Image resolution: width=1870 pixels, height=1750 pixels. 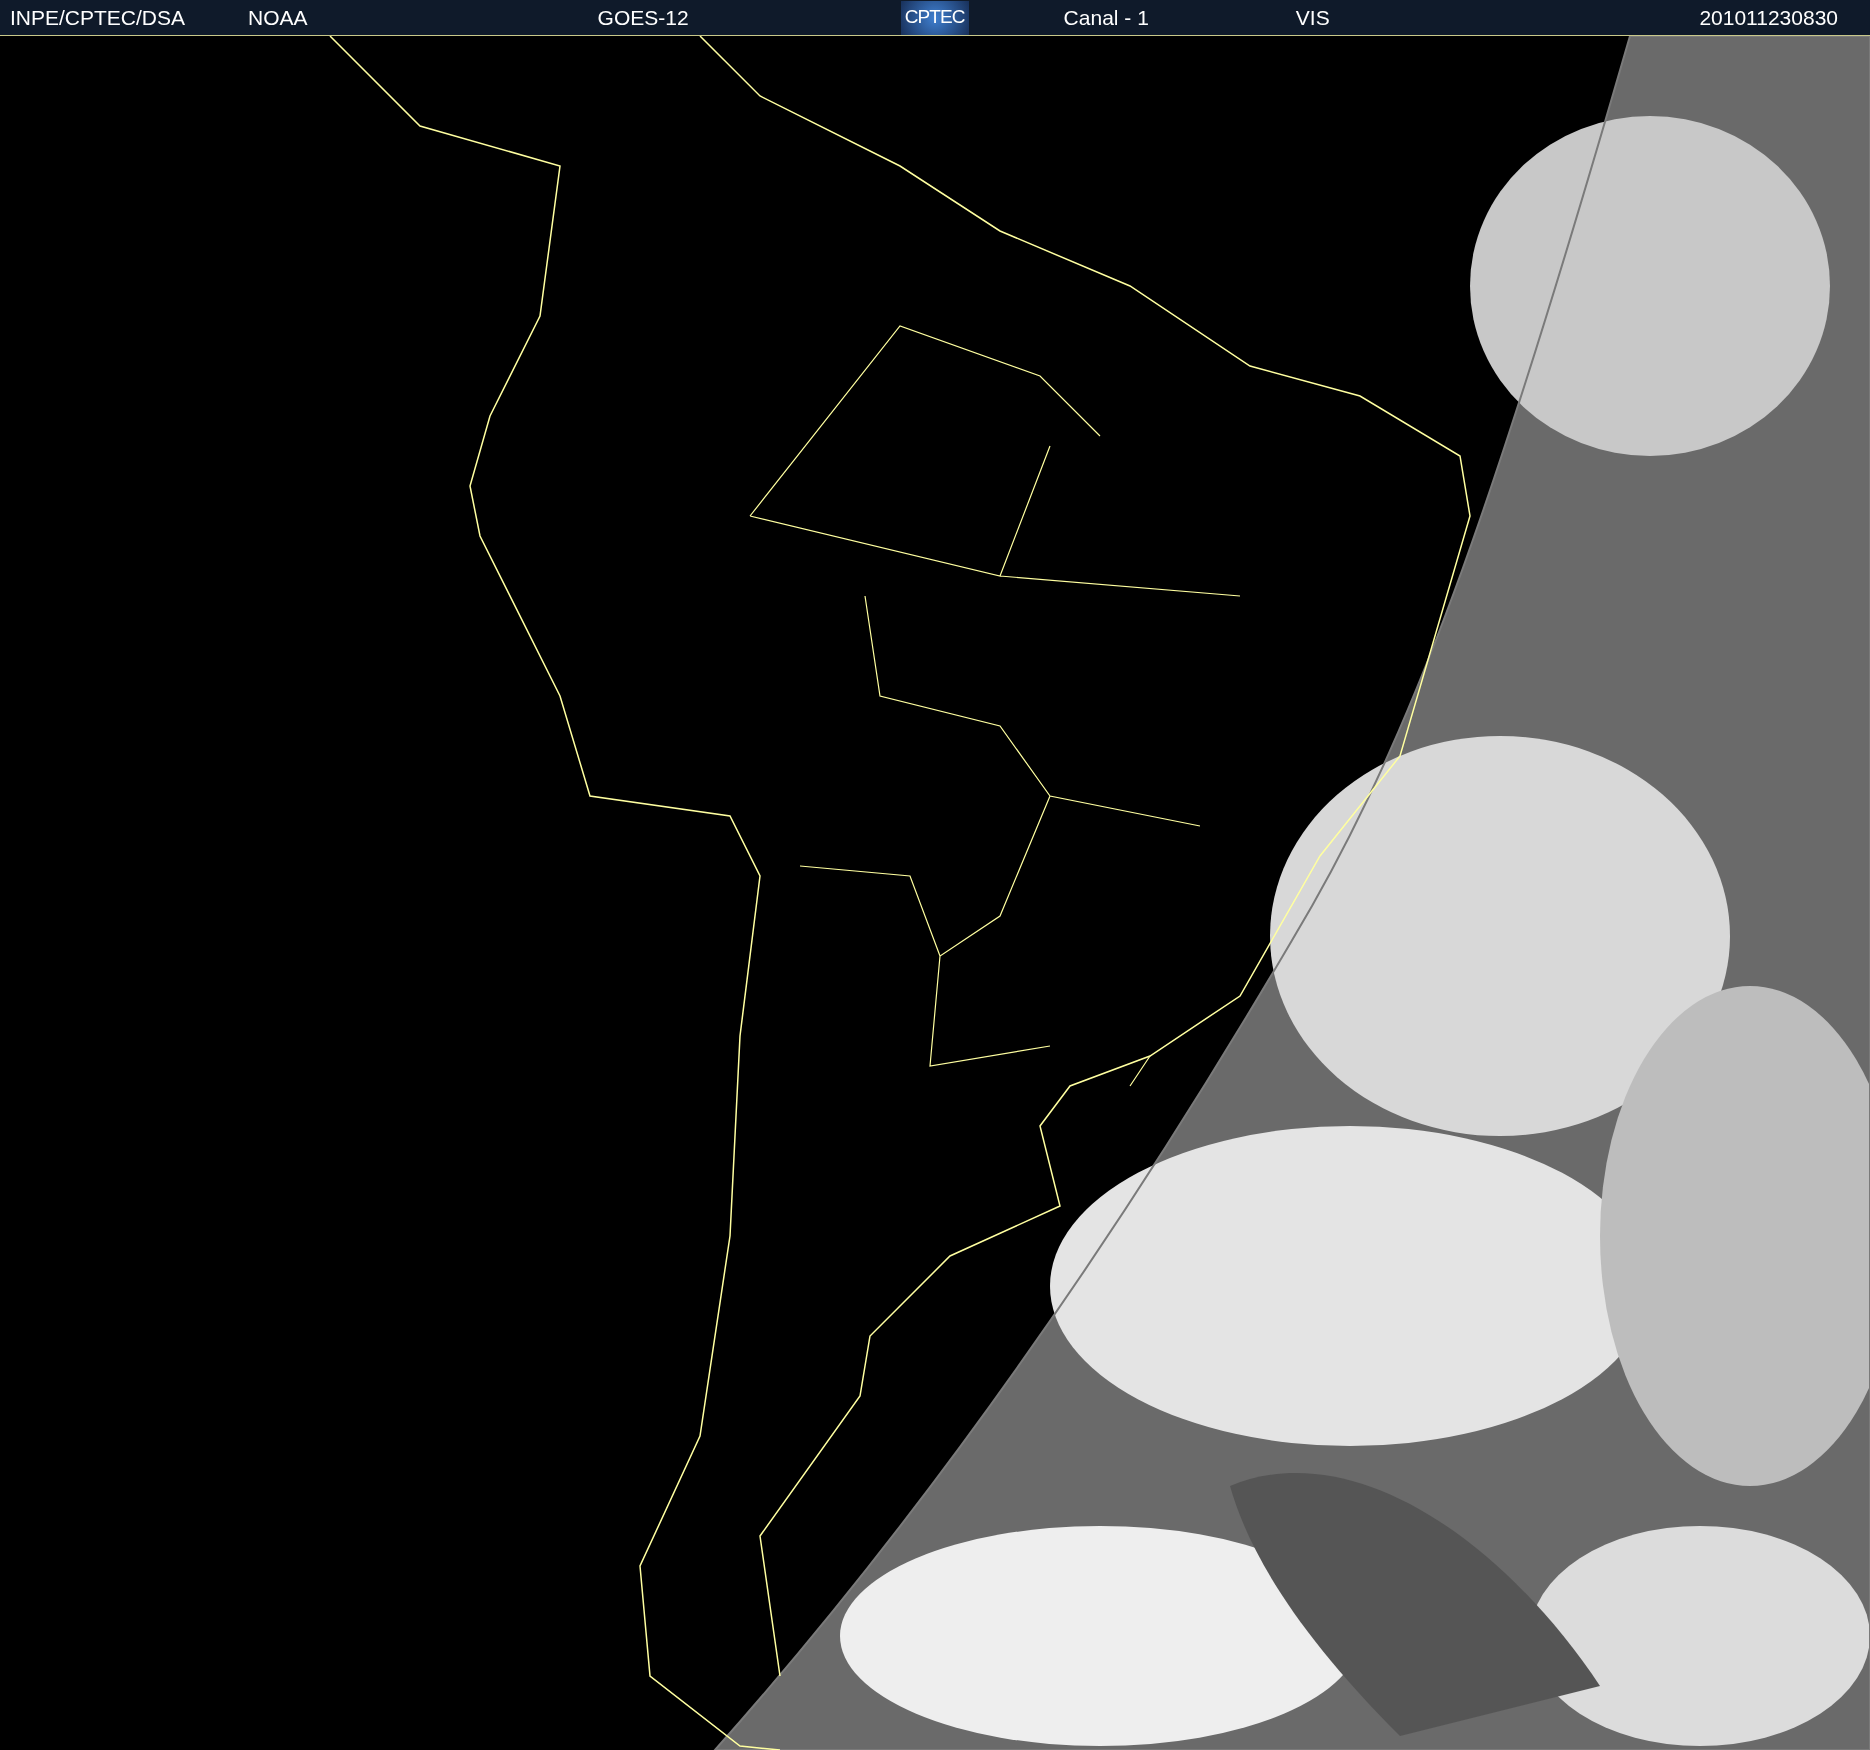 What do you see at coordinates (934, 17) in the screenshot?
I see `logo: CPTEC` at bounding box center [934, 17].